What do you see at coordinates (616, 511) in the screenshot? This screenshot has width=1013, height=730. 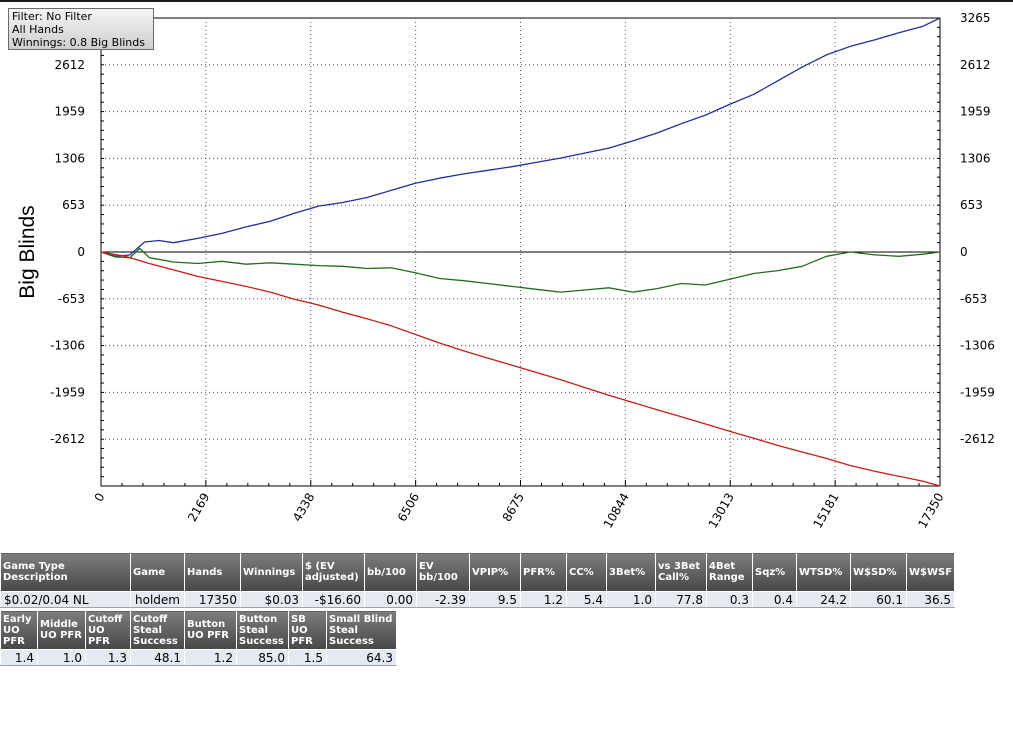 I see `x-tick-label: 10844` at bounding box center [616, 511].